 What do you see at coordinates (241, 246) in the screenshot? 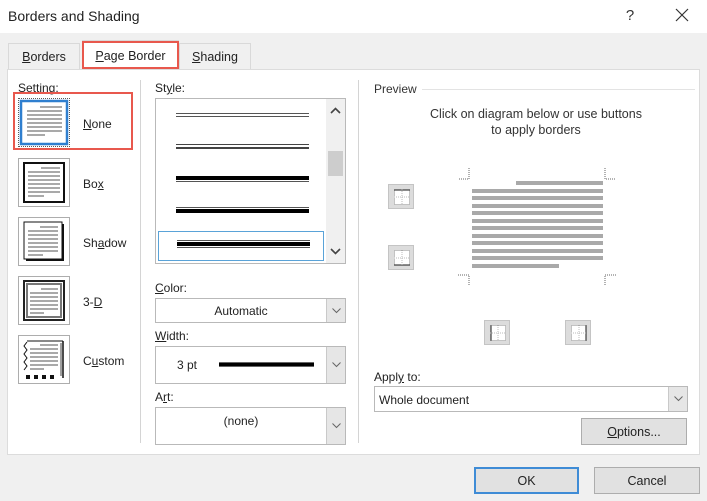
I see `style-option-thin-thick-thin` at bounding box center [241, 246].